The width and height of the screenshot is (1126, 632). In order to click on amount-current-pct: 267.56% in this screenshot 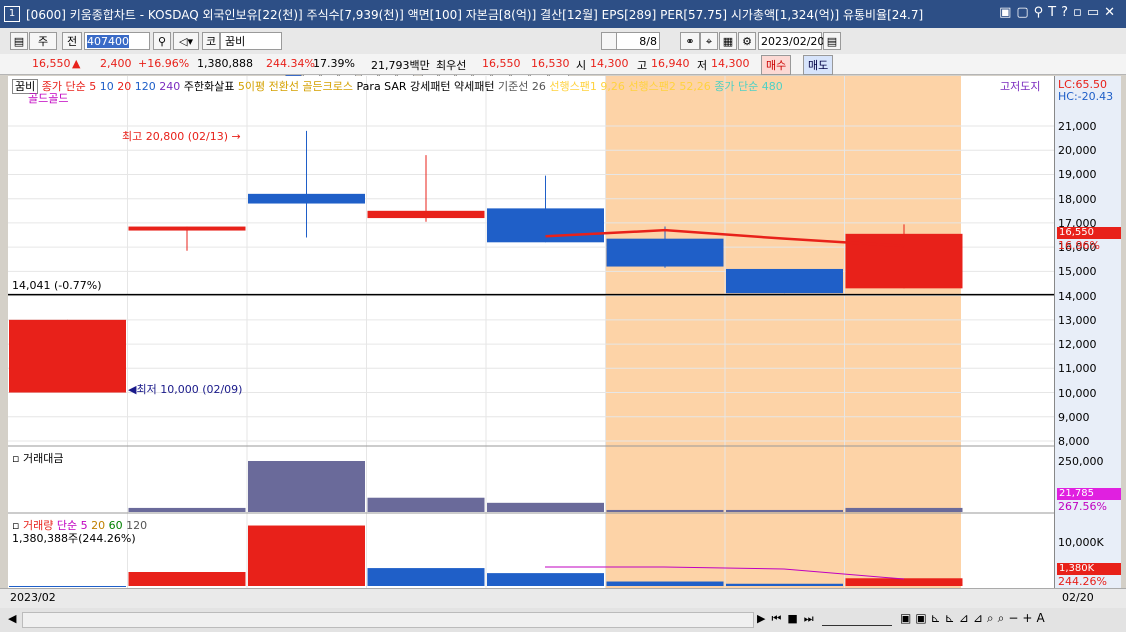, I will do `click(1082, 506)`.